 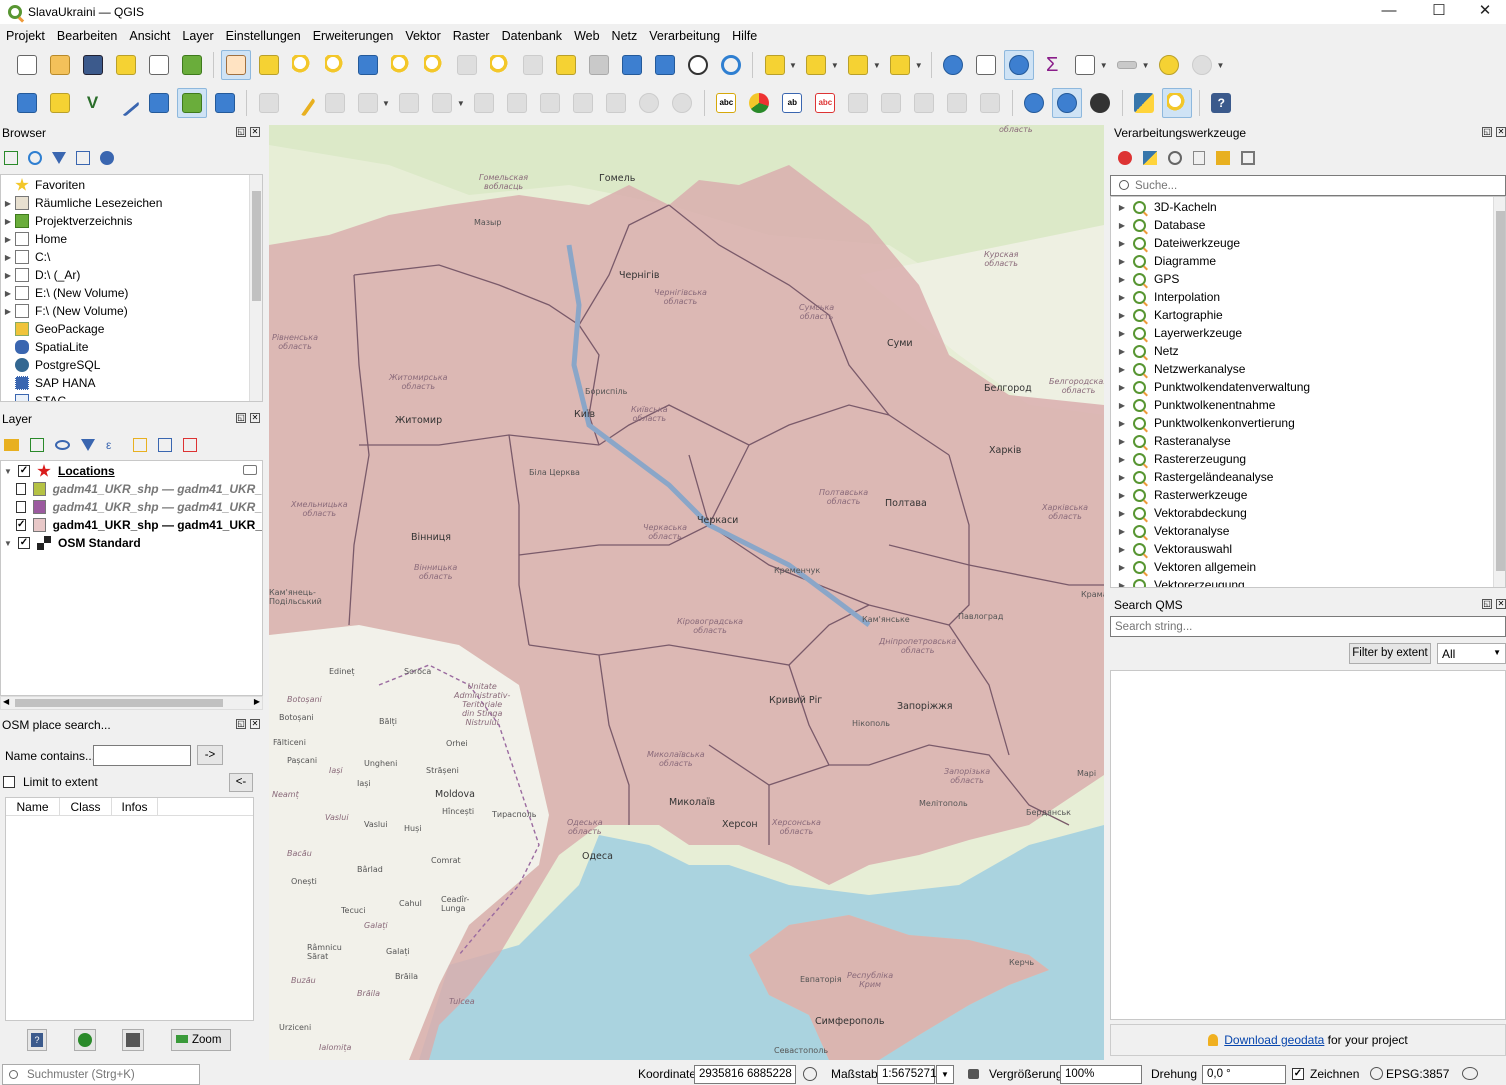 What do you see at coordinates (1308, 423) in the screenshot?
I see `processing-group: ▶ Punktwolkenkonvertierung` at bounding box center [1308, 423].